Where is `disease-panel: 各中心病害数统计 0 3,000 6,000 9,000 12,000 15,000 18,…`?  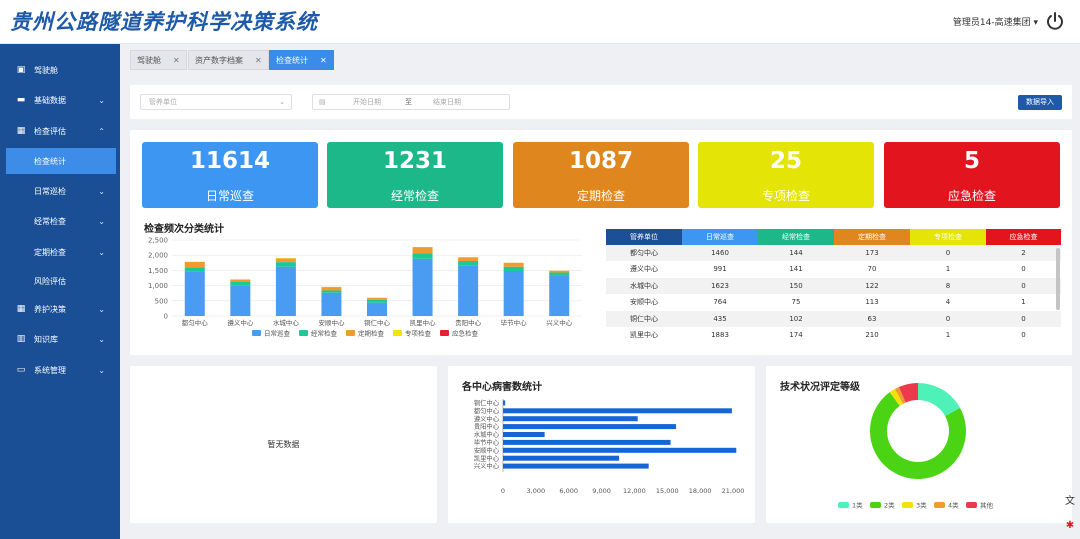
disease-panel: 各中心病害数统计 0 3,000 6,000 9,000 12,000 15,000 18,… is located at coordinates (601, 444).